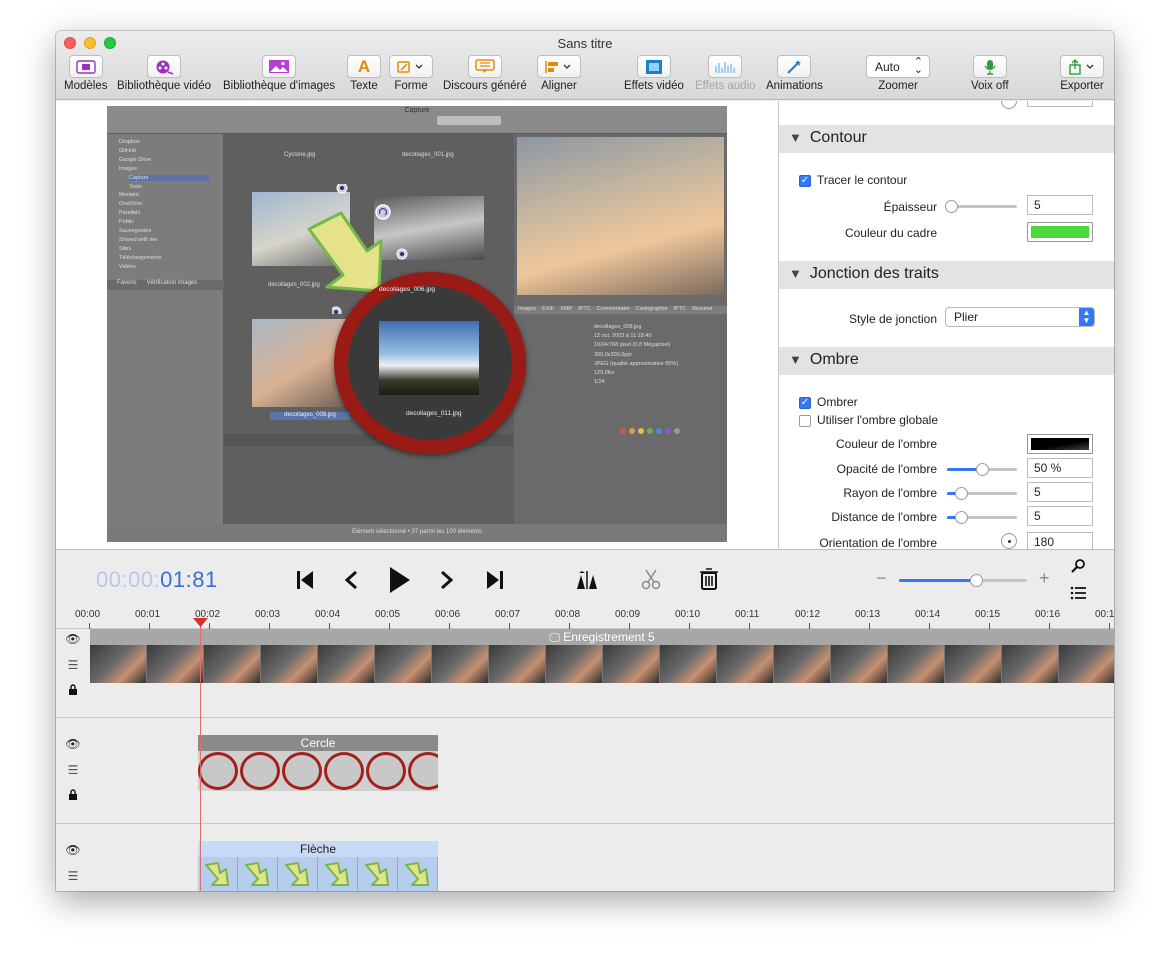  Describe the element at coordinates (910, 207) in the screenshot. I see `thickness-label: Épaisseur` at that location.